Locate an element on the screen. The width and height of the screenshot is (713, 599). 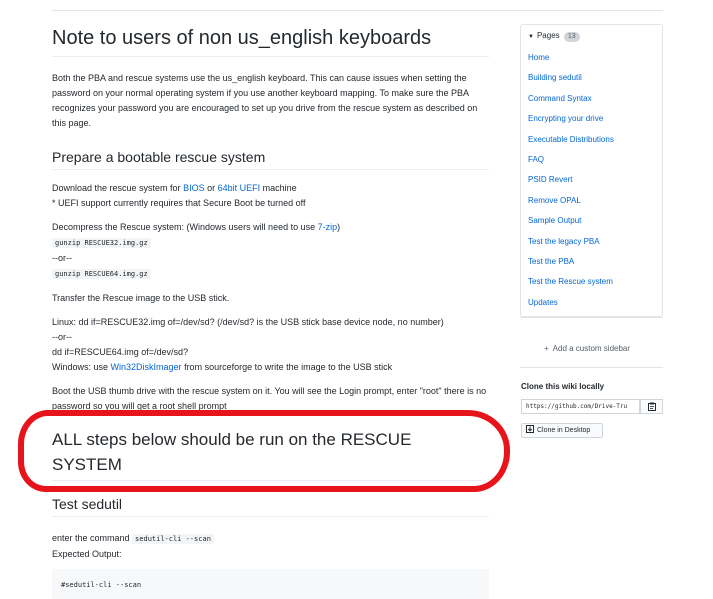
decompress-suffix: ) is located at coordinates (339, 227).